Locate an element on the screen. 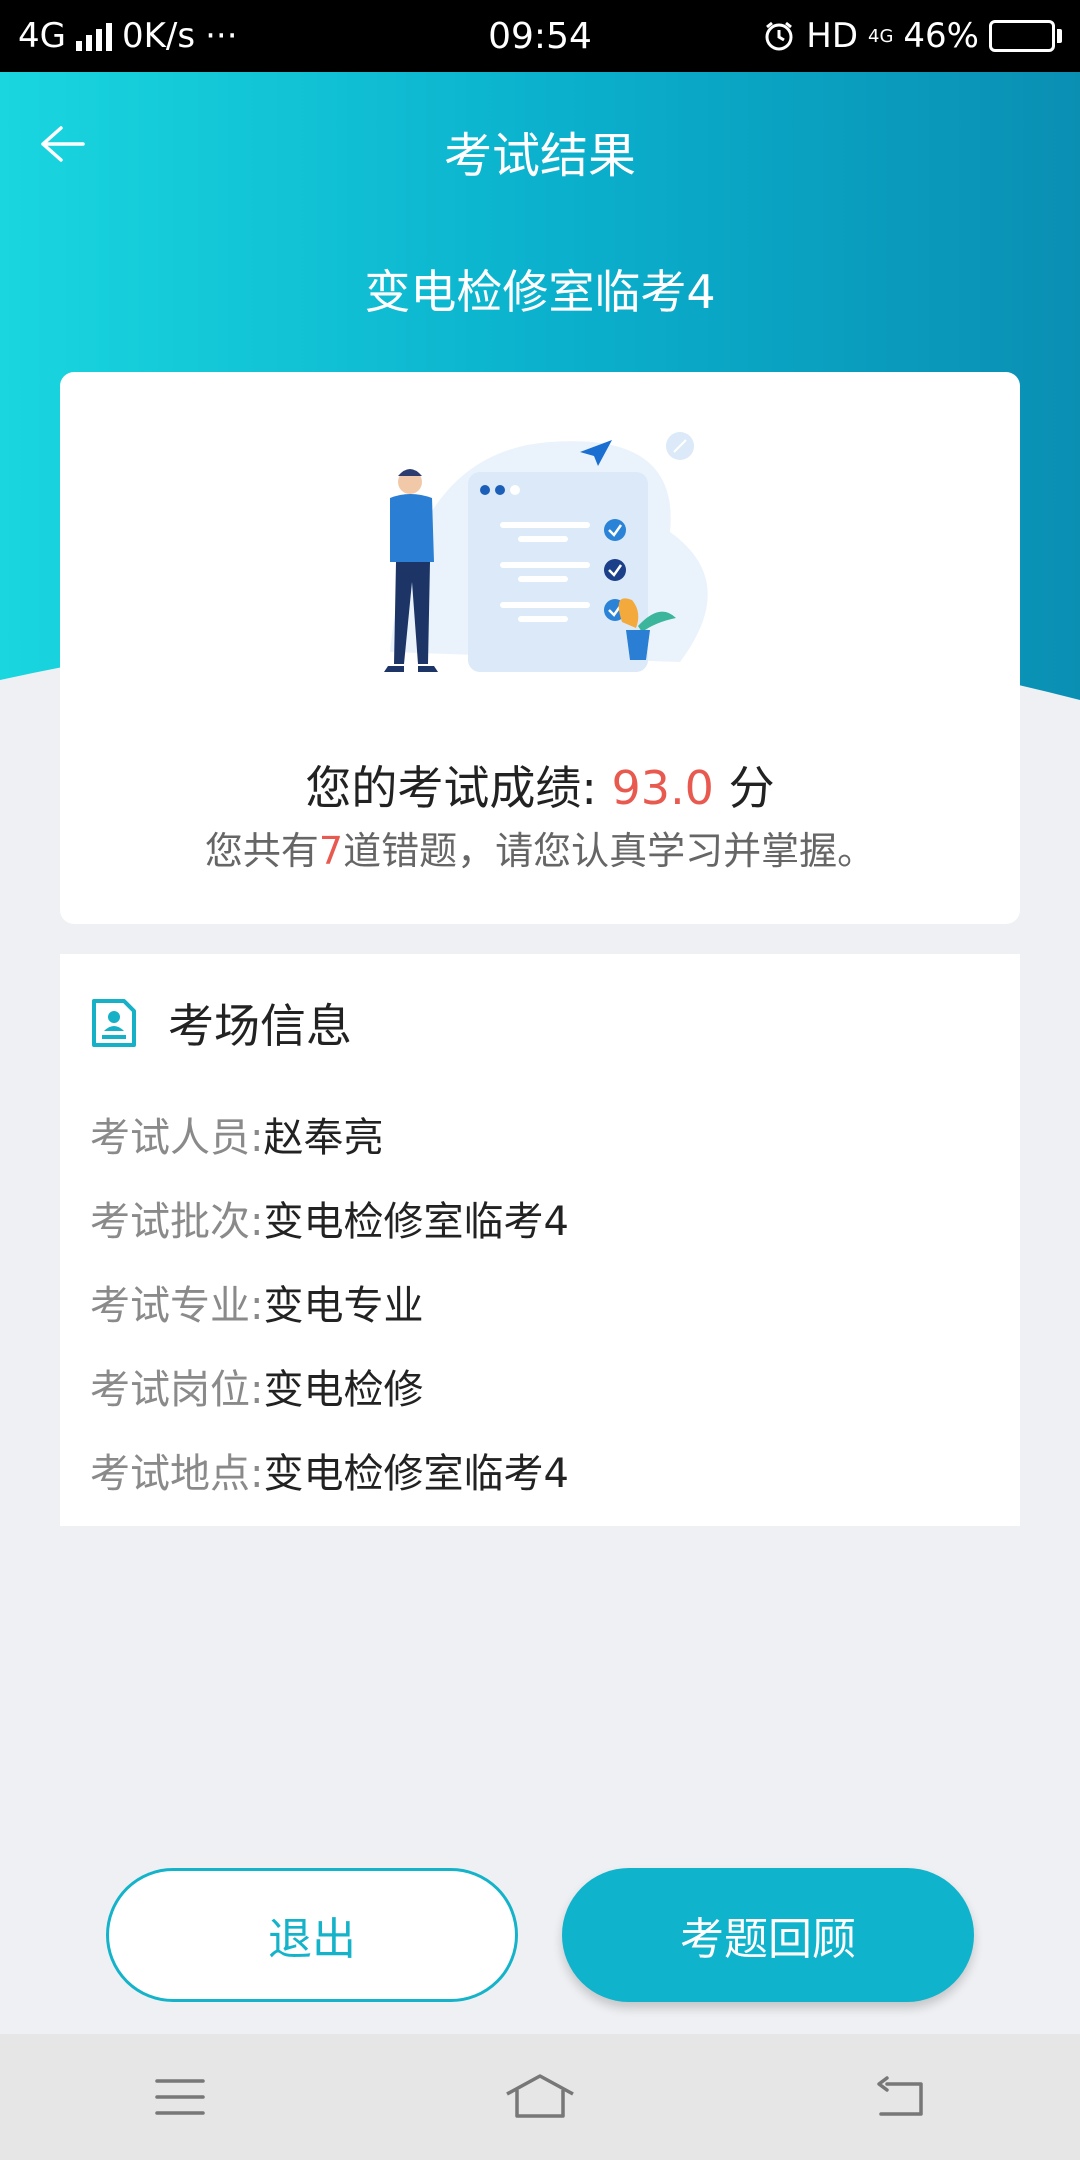  menu-key is located at coordinates (180, 2097).